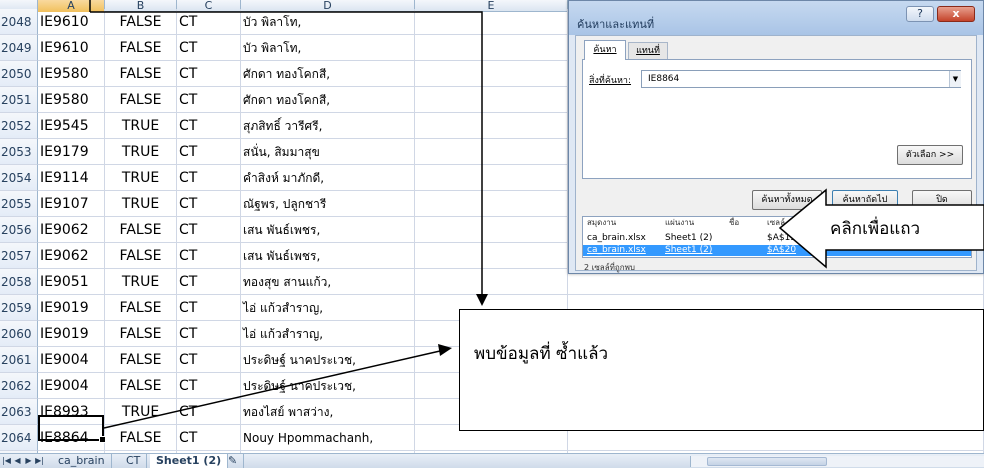  I want to click on row-header: 2060, so click(19, 334).